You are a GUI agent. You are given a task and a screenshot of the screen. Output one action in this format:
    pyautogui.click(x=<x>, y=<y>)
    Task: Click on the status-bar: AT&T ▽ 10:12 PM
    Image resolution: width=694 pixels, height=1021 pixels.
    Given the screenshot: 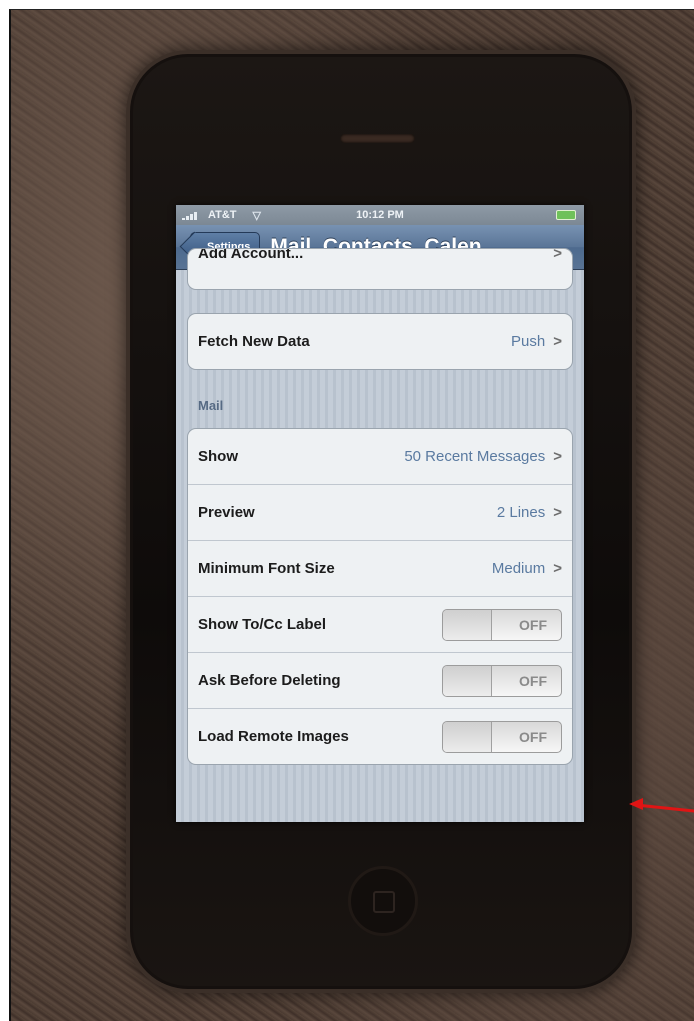 What is the action you would take?
    pyautogui.click(x=380, y=215)
    